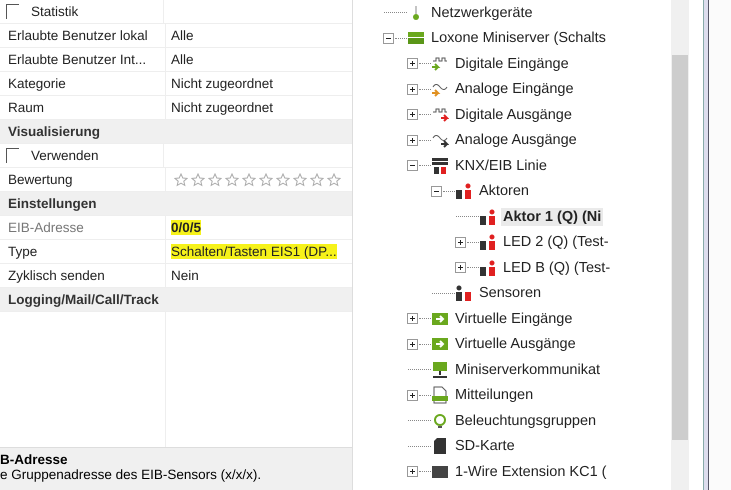 The image size is (731, 490). I want to click on property-label: Type, so click(23, 251).